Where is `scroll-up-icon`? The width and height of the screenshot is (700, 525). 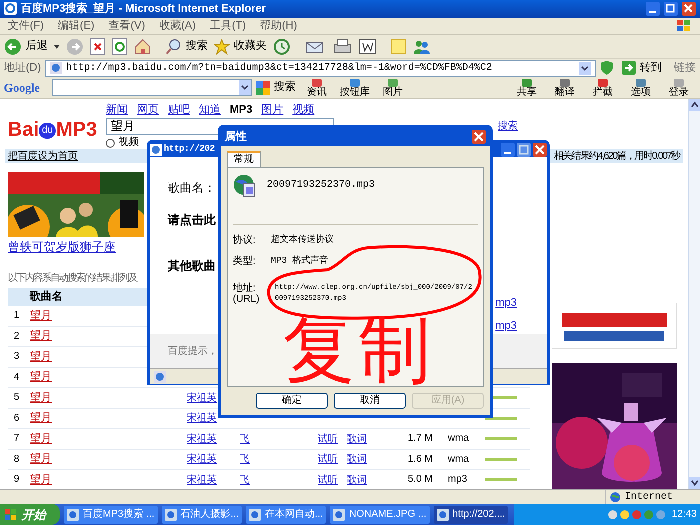 scroll-up-icon is located at coordinates (694, 105).